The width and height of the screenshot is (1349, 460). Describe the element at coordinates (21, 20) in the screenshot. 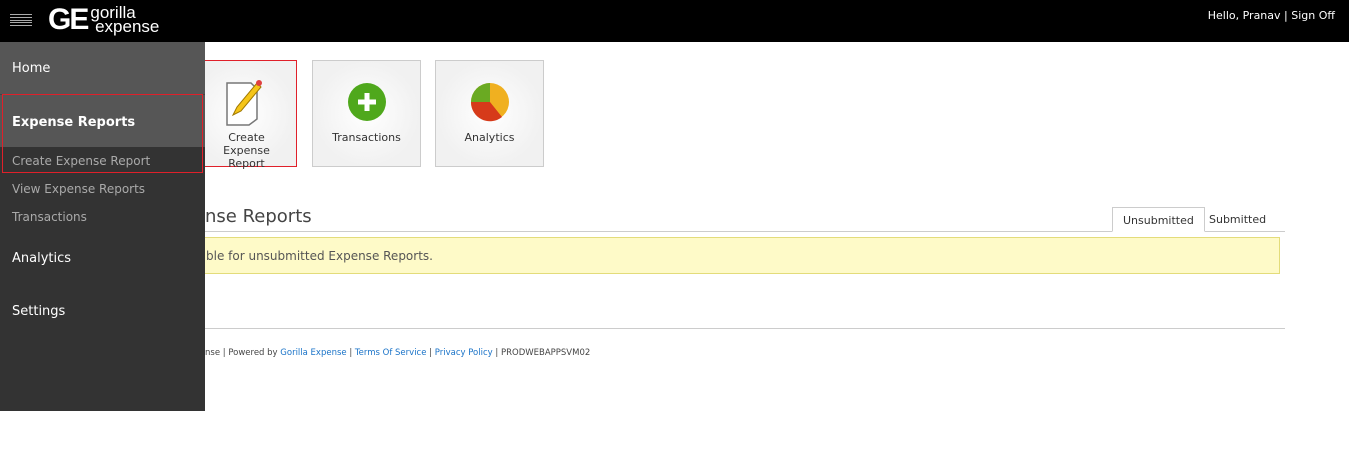

I see `hamburger-menu-icon` at that location.